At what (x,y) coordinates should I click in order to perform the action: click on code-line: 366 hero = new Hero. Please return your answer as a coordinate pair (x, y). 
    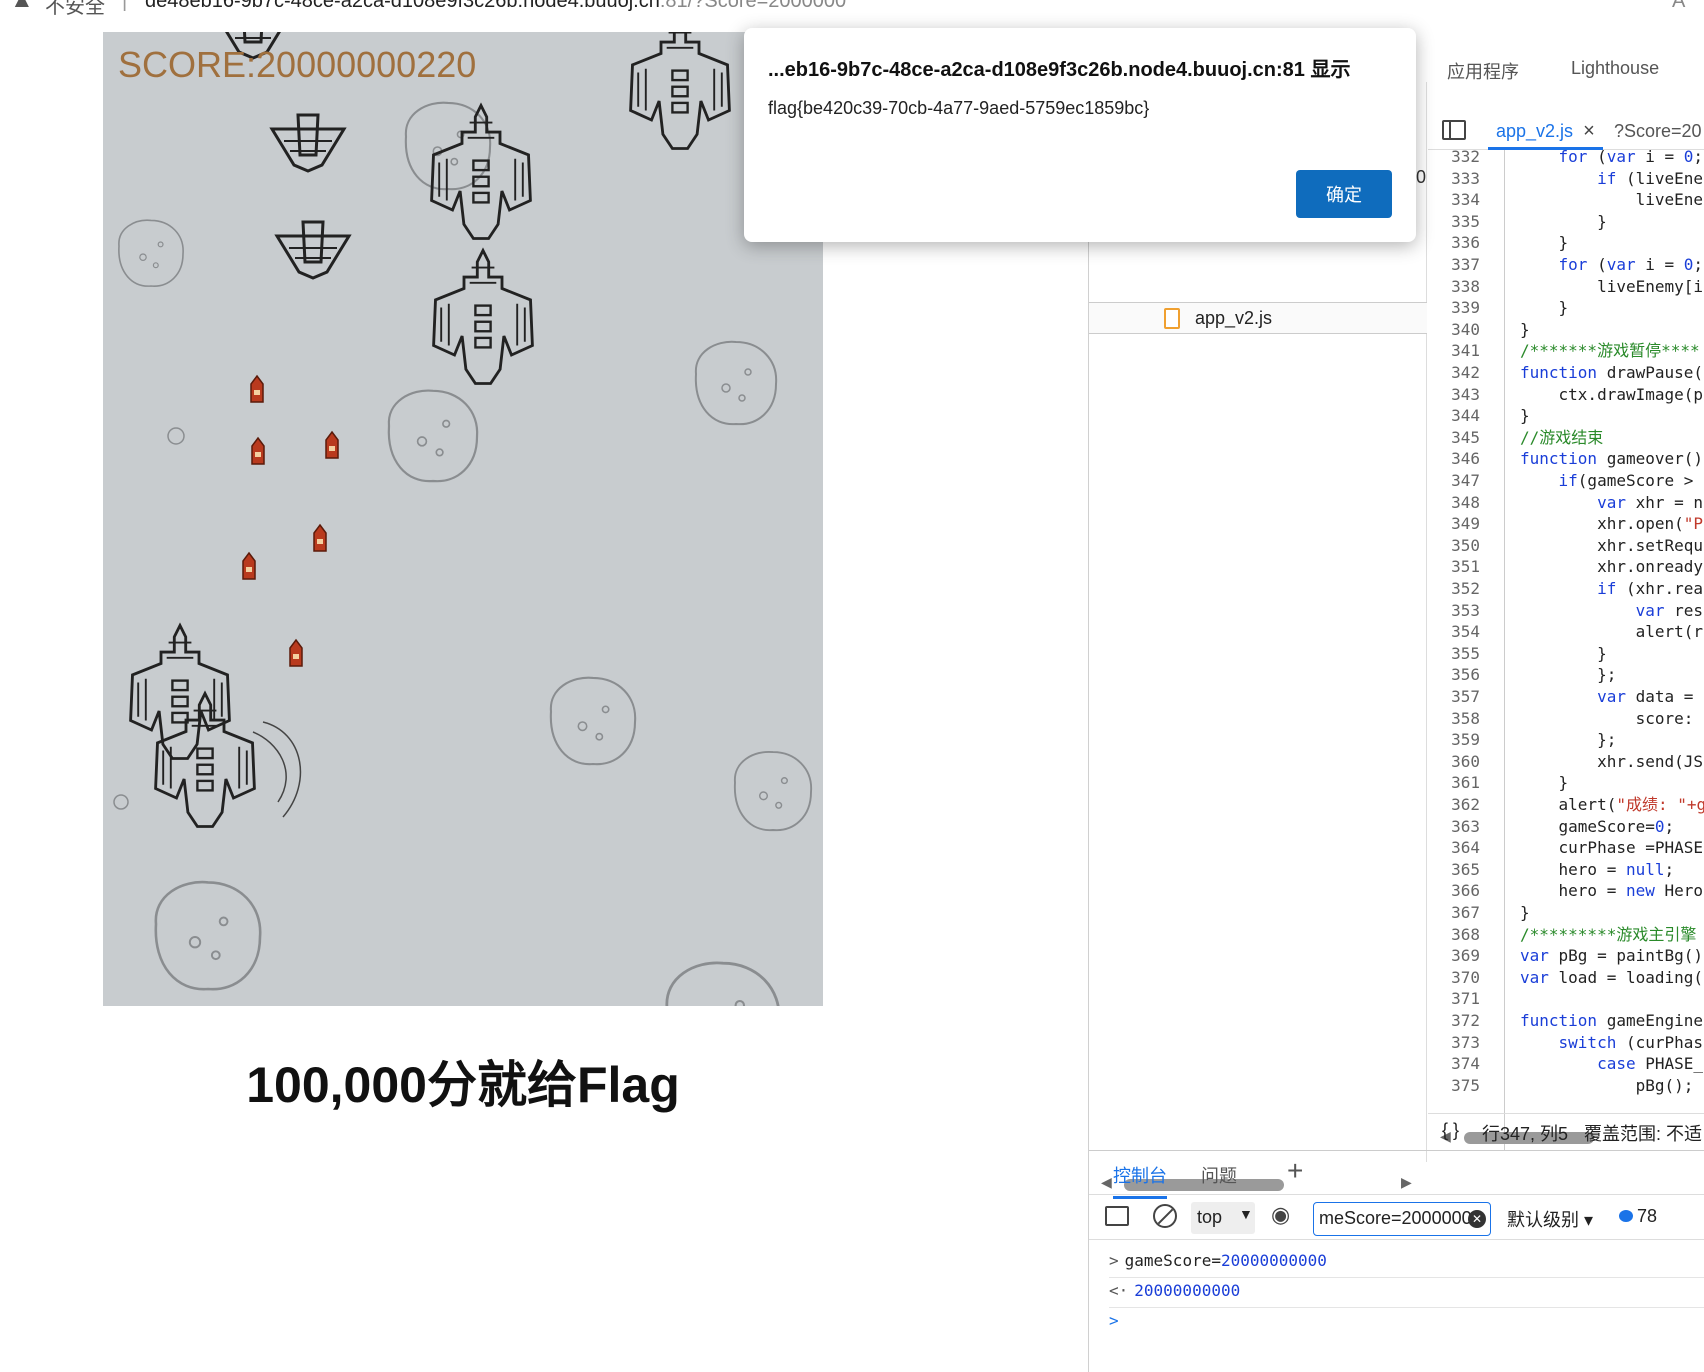
    Looking at the image, I should click on (1565, 891).